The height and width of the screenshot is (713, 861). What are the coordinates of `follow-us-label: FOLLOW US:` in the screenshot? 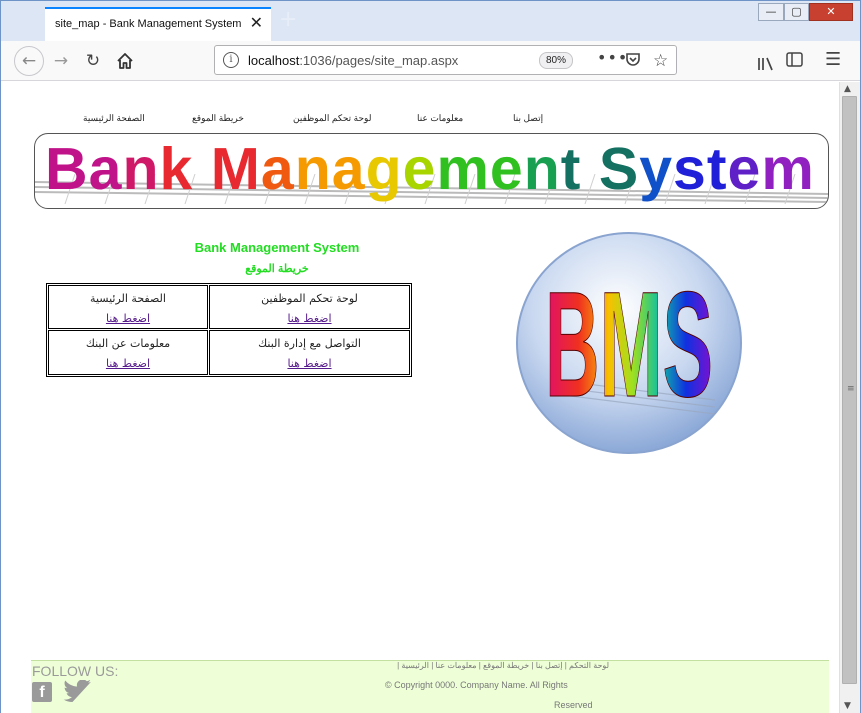 It's located at (75, 671).